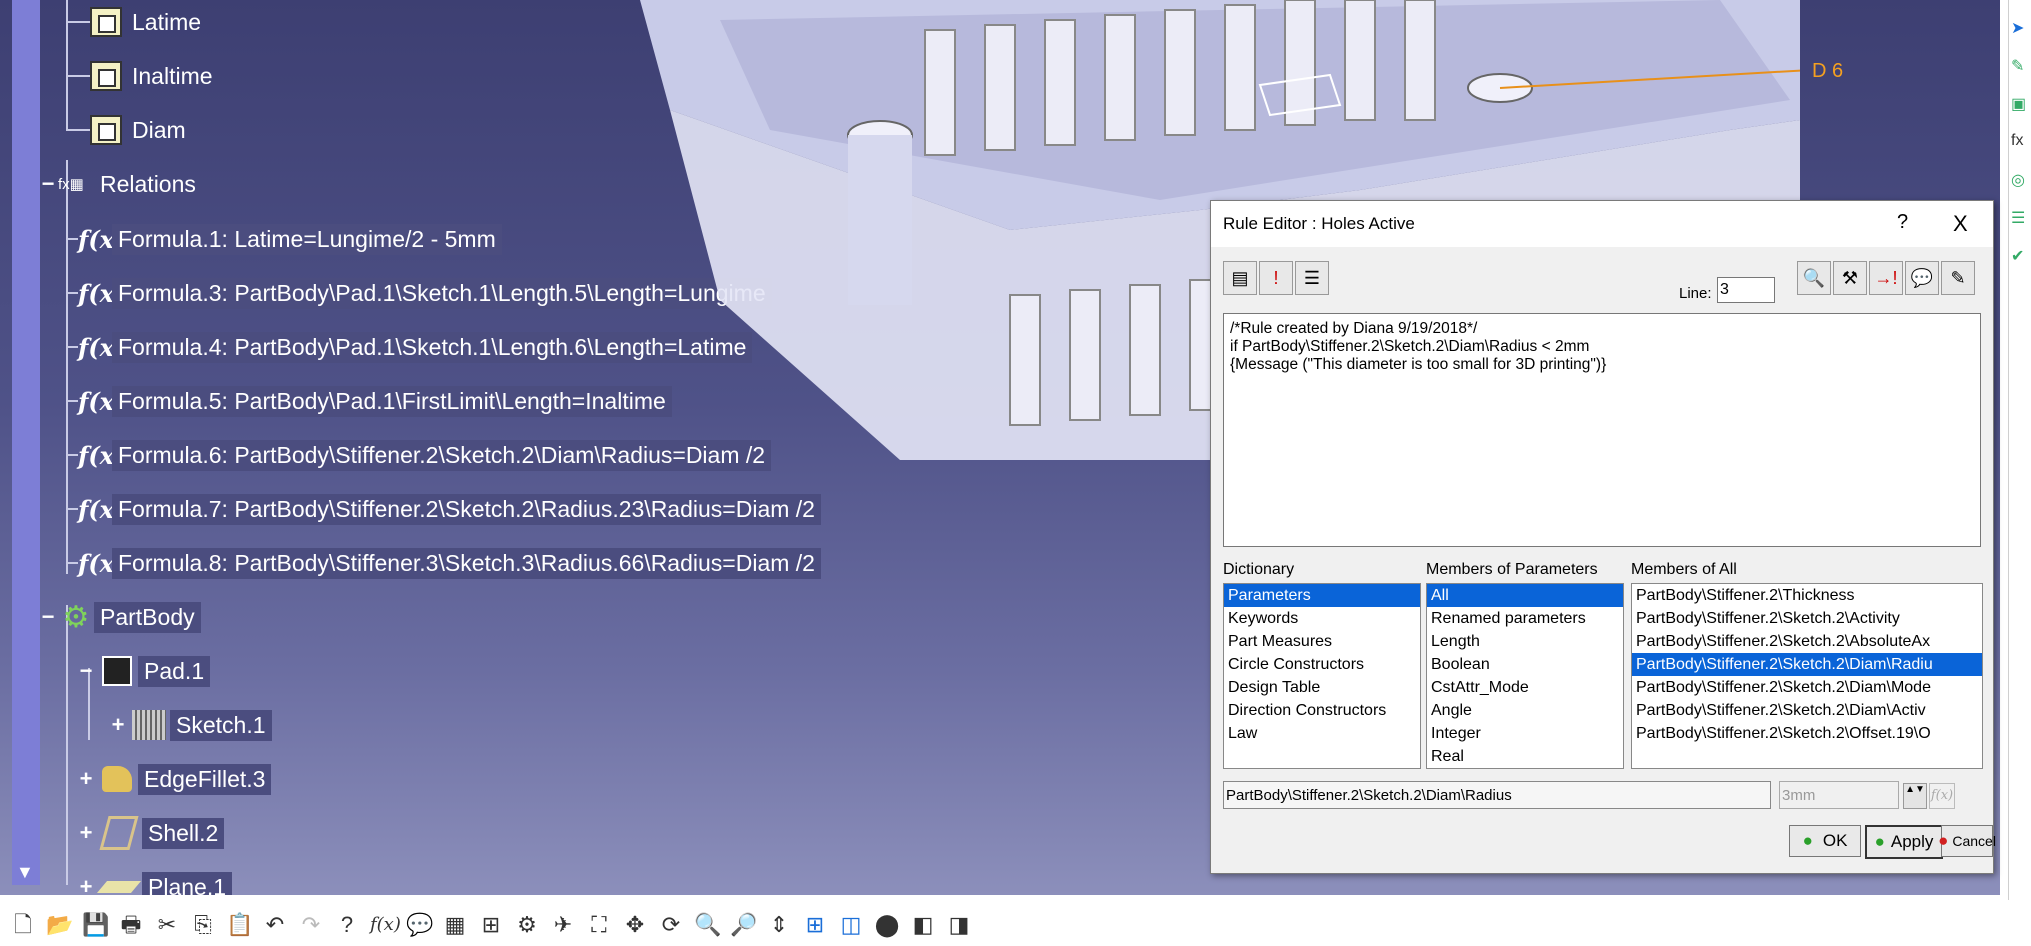 The image size is (2031, 946). Describe the element at coordinates (599, 925) in the screenshot. I see `fit-all-icon: ⛶` at that location.